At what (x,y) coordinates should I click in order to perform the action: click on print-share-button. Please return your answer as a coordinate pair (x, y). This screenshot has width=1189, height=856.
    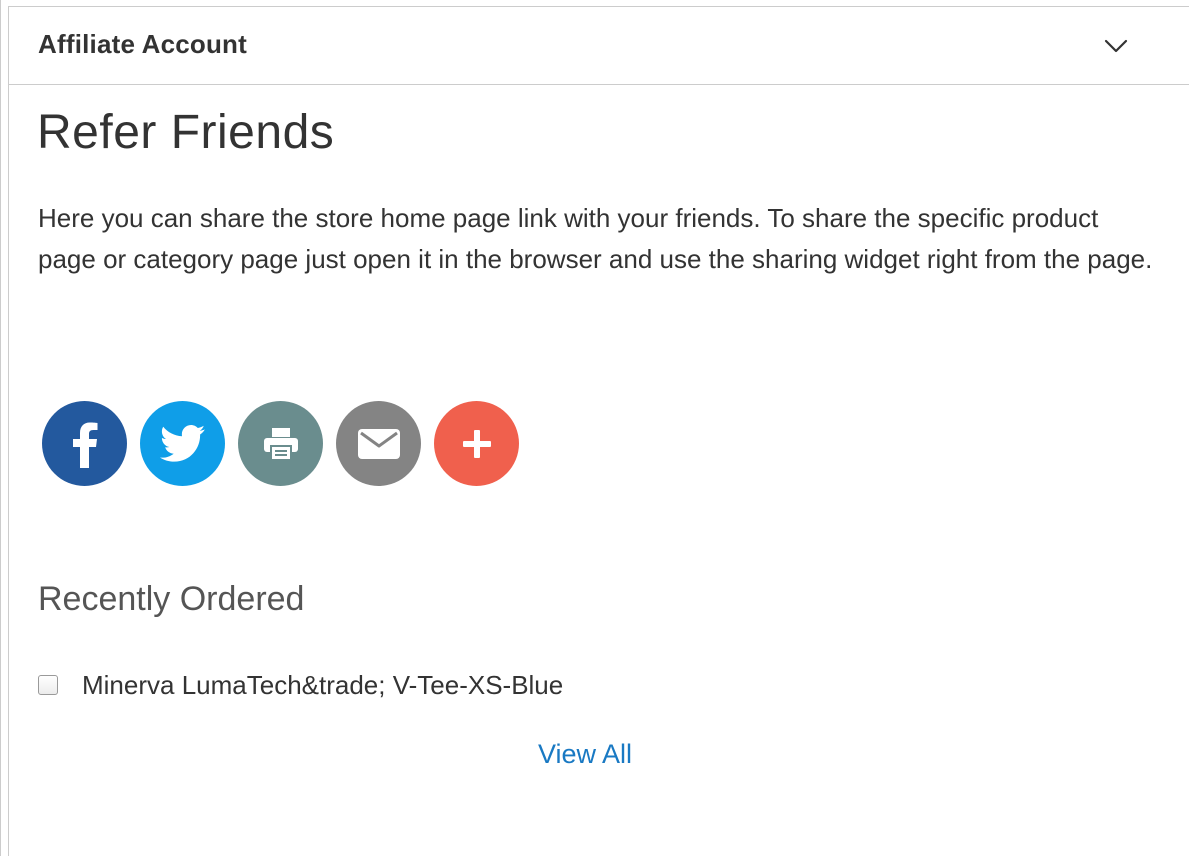
    Looking at the image, I should click on (280, 443).